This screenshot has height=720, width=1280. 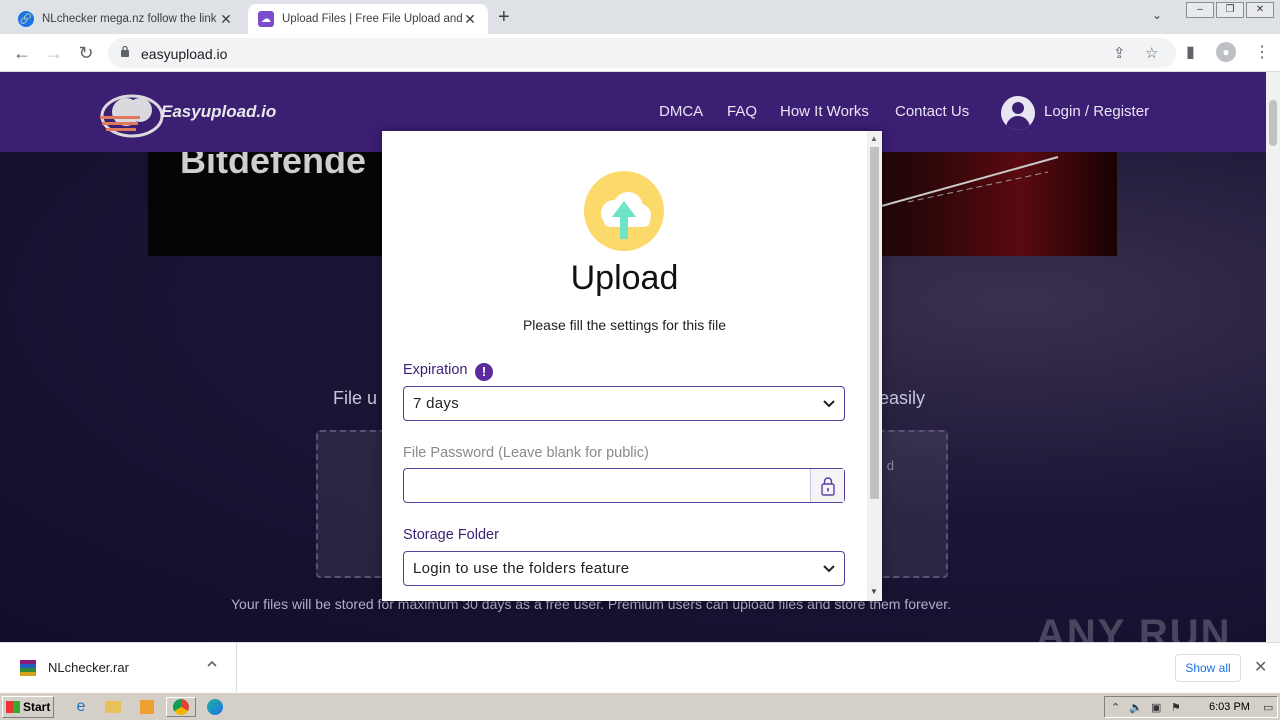 I want to click on padlock-button, so click(x=827, y=485).